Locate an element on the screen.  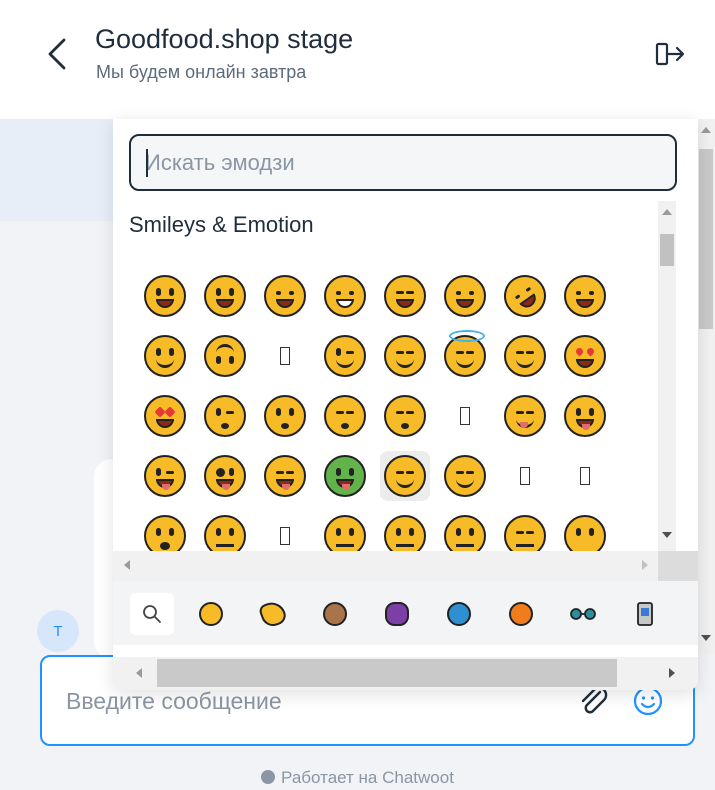
people-body-icon is located at coordinates (273, 614).